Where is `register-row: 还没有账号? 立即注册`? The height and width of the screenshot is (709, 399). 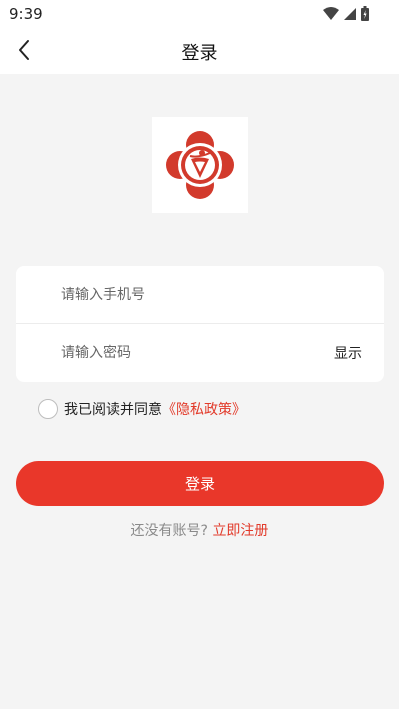
register-row: 还没有账号? 立即注册 is located at coordinates (199, 530).